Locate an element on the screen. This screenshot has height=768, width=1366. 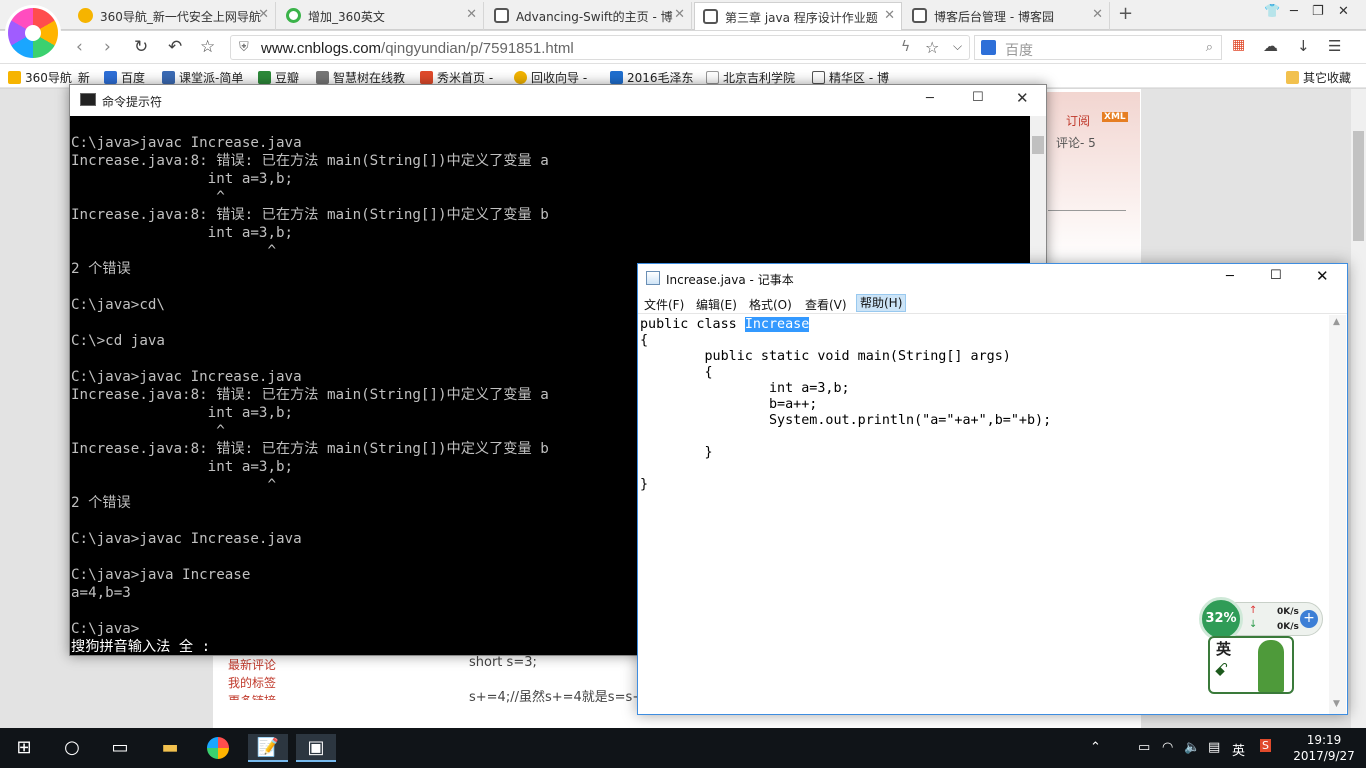
scroll-up-icon: ▲ is located at coordinates (1336, 322).